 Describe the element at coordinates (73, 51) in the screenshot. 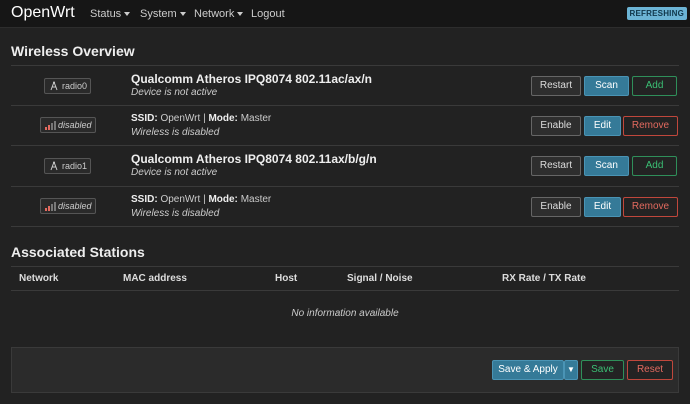

I see `wireless-overview-title: Wireless Overview` at that location.